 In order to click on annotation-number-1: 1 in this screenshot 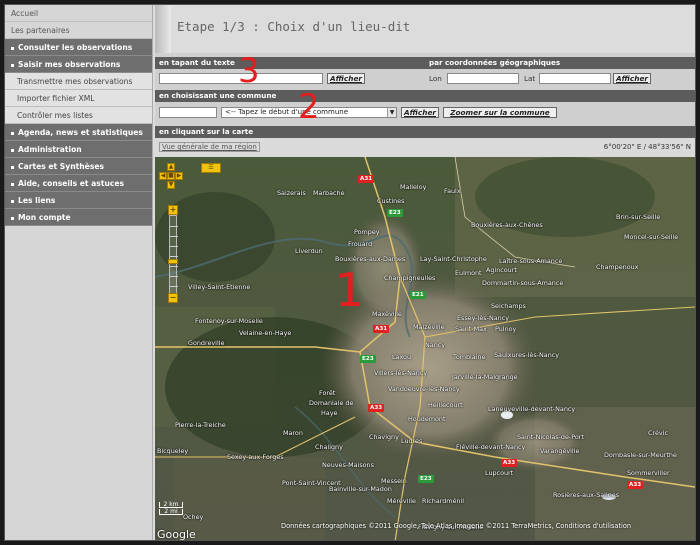, I will do `click(350, 290)`.